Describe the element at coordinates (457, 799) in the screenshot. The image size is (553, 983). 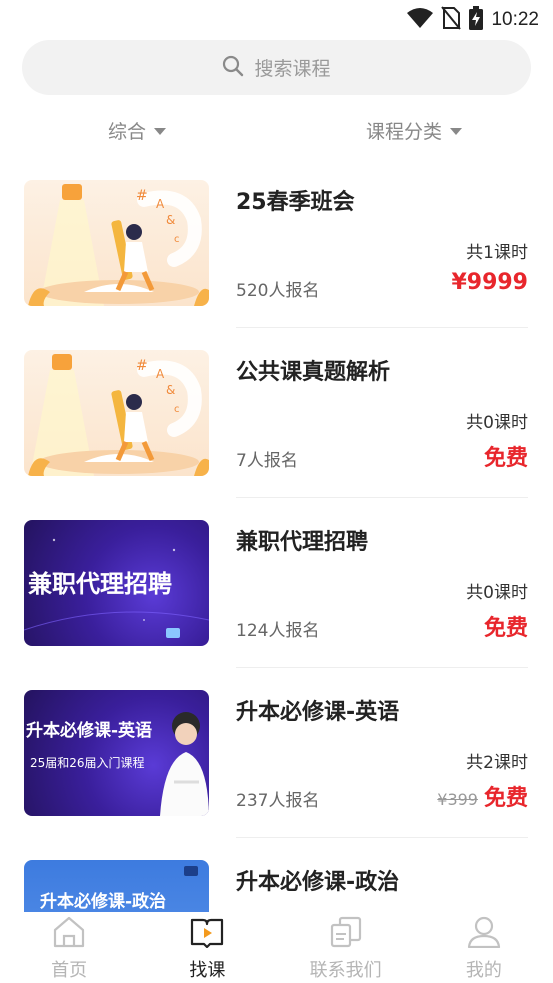
I see `course-original-price: ¥399` at that location.